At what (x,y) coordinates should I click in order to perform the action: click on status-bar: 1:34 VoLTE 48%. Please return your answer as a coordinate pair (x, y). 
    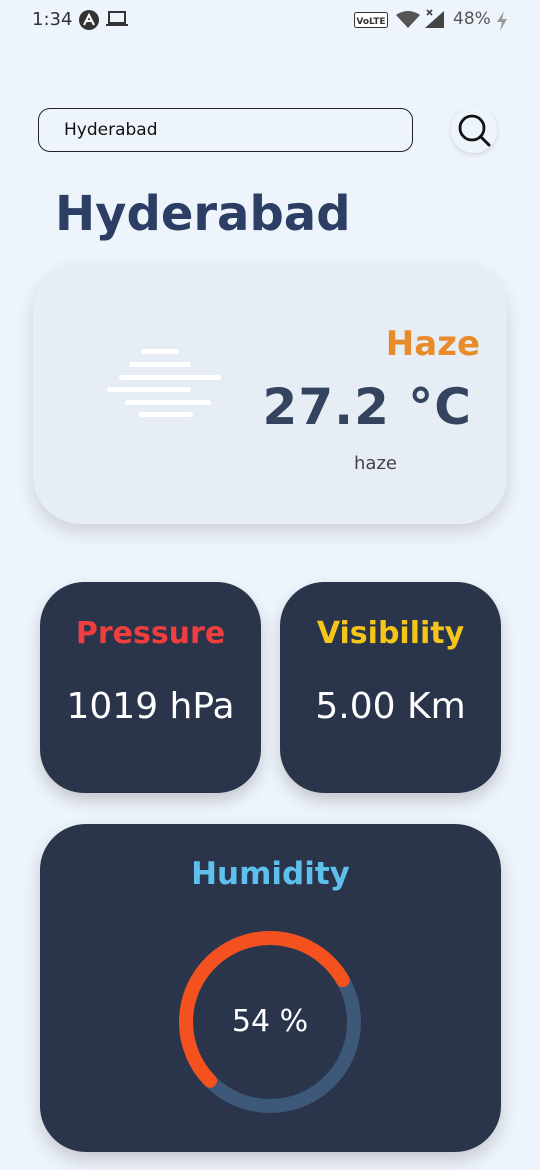
    Looking at the image, I should click on (270, 20).